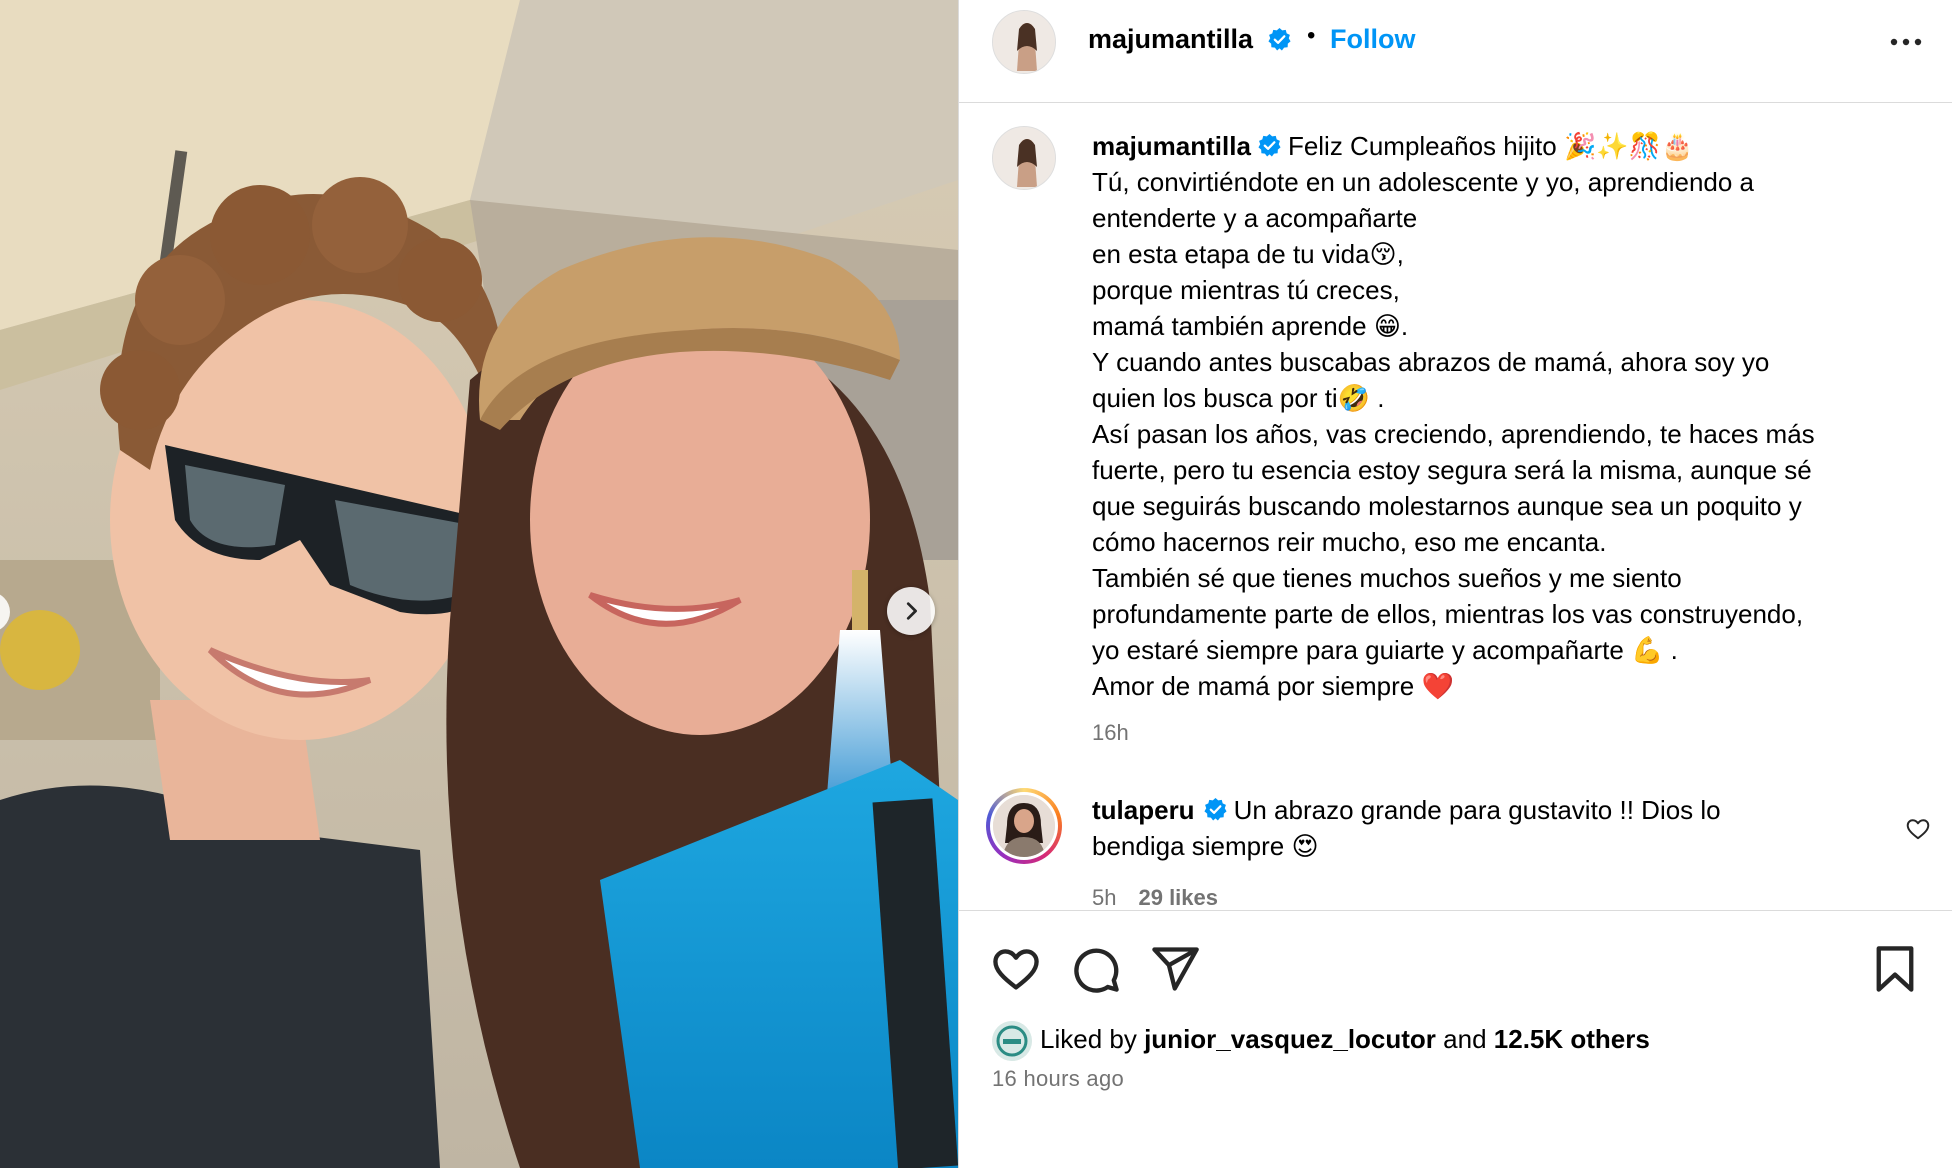 This screenshot has height=1168, width=1952. I want to click on caption-line: entenderte y a acompañarte, so click(1255, 218).